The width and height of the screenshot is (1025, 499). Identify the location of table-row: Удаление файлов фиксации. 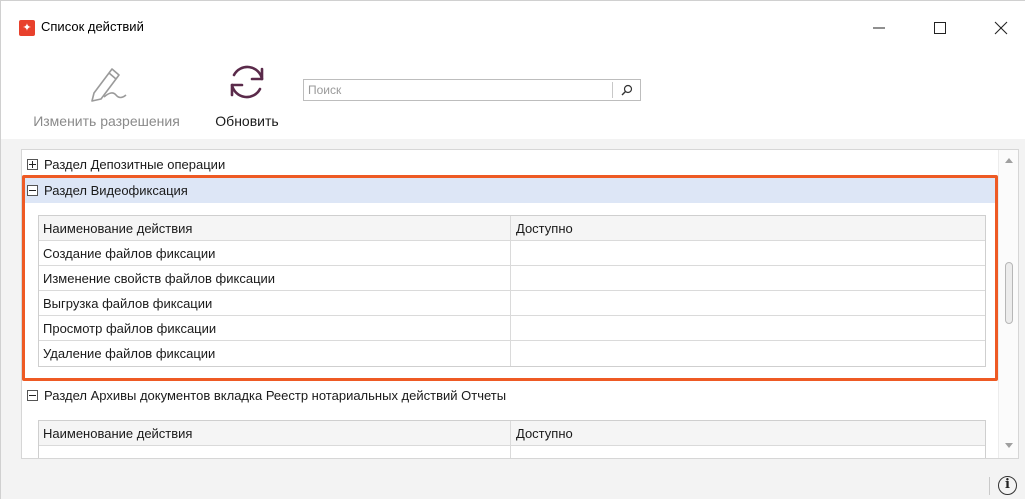
(512, 353).